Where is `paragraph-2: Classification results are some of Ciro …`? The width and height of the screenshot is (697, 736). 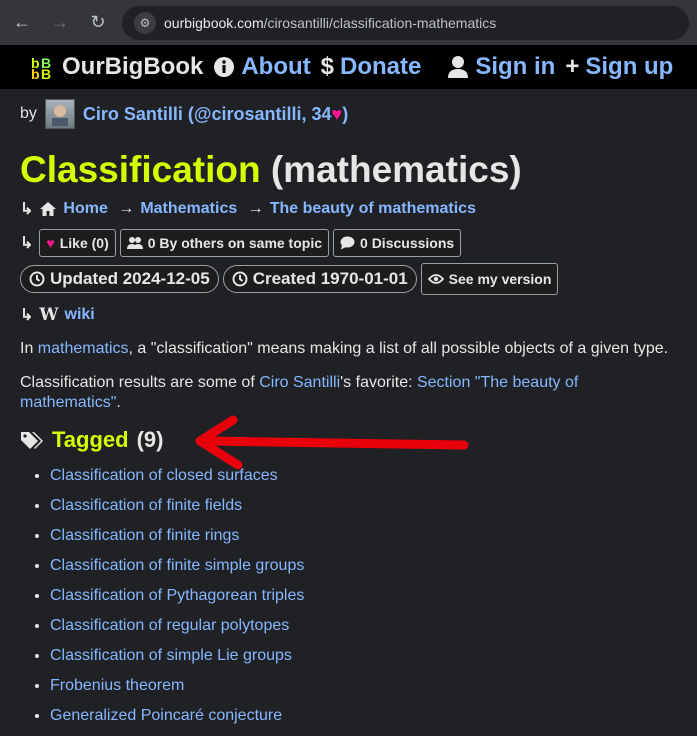 paragraph-2: Classification results are some of Ciro … is located at coordinates (299, 392).